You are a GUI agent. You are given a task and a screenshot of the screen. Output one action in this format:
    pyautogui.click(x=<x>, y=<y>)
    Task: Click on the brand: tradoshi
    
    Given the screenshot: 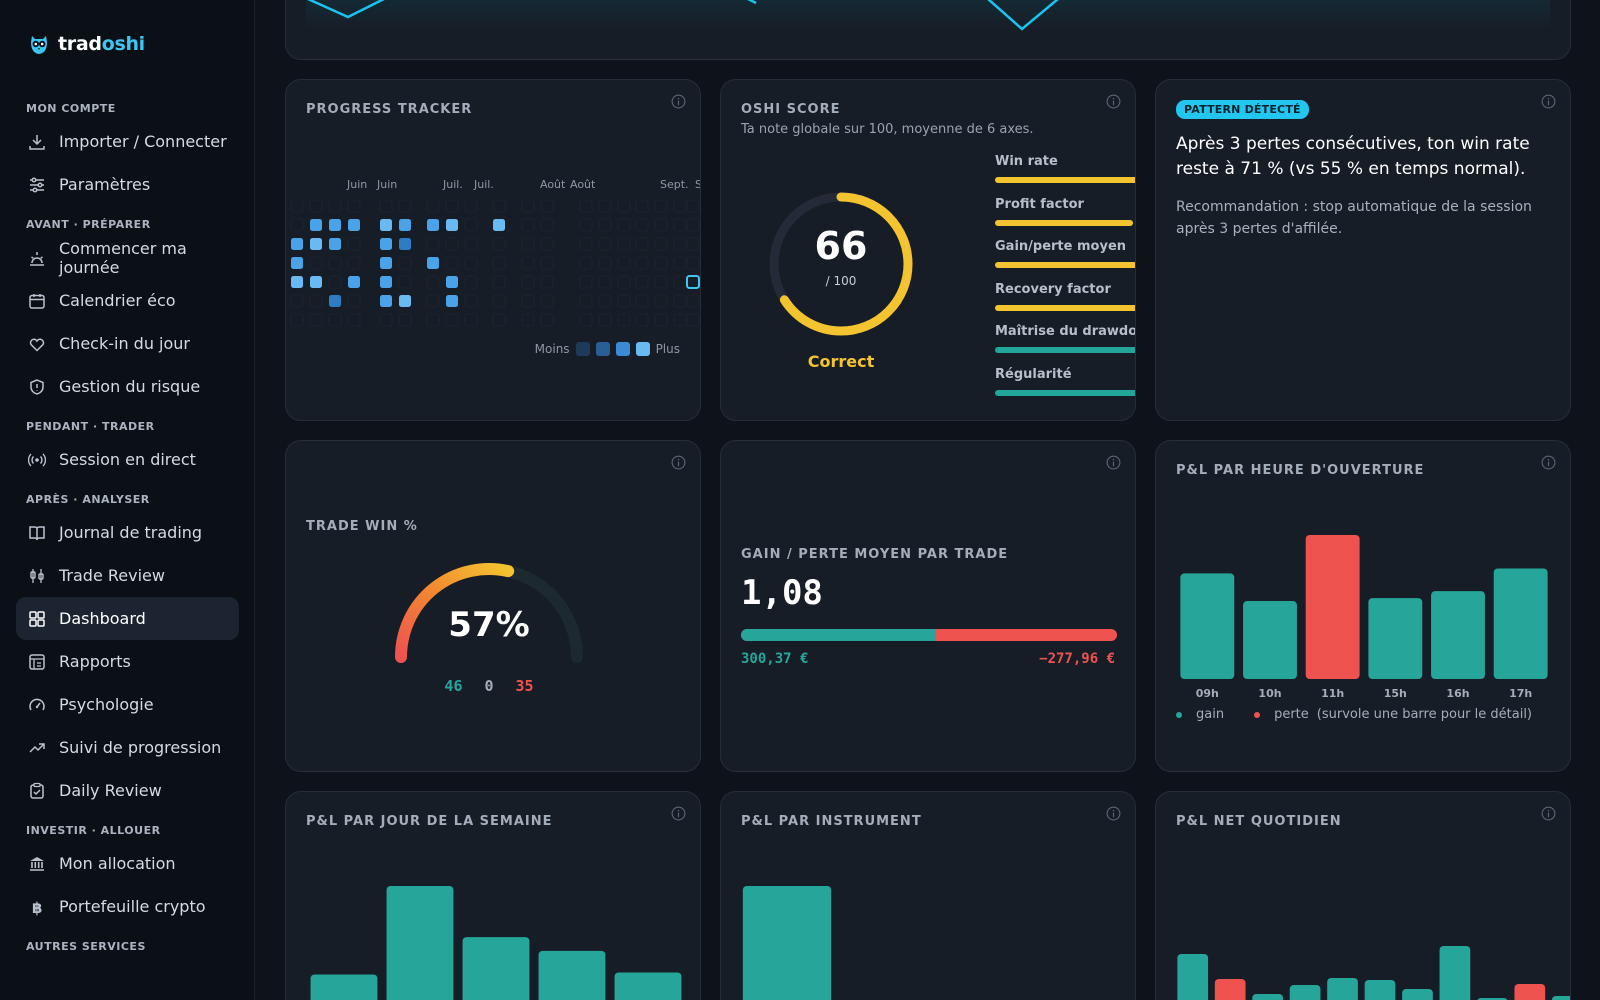 What is the action you would take?
    pyautogui.click(x=86, y=44)
    